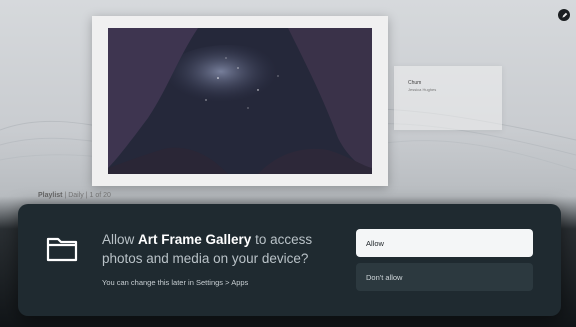  Describe the element at coordinates (120, 239) in the screenshot. I see `message-prefix: Allow` at that location.